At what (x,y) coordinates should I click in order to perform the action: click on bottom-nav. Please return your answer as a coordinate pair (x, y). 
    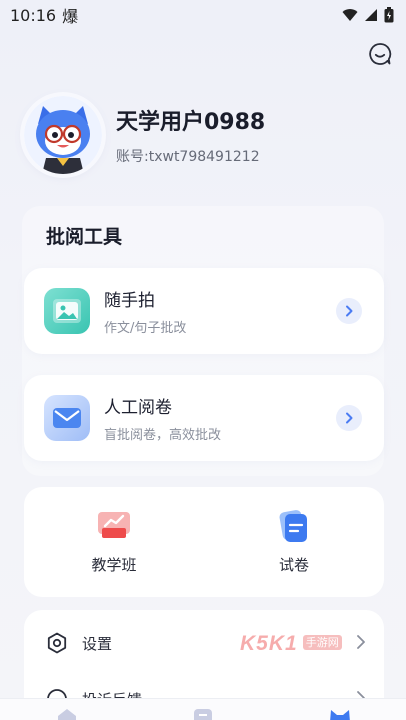
    Looking at the image, I should click on (203, 709).